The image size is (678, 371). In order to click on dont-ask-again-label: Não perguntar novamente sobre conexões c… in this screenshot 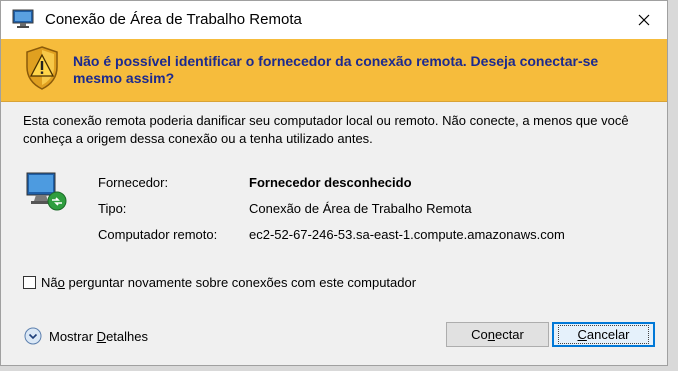, I will do `click(228, 282)`.